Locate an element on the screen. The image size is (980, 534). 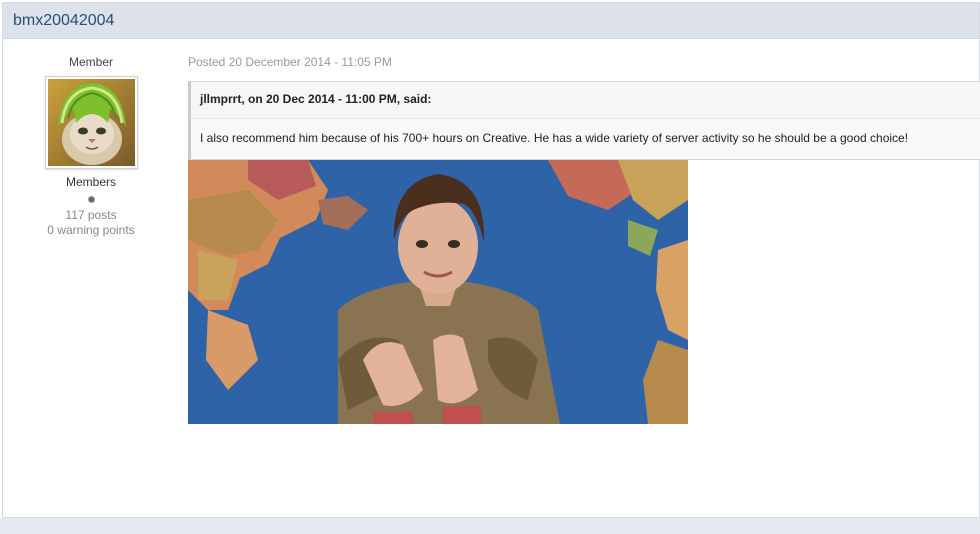
member-title: Member is located at coordinates (90, 62).